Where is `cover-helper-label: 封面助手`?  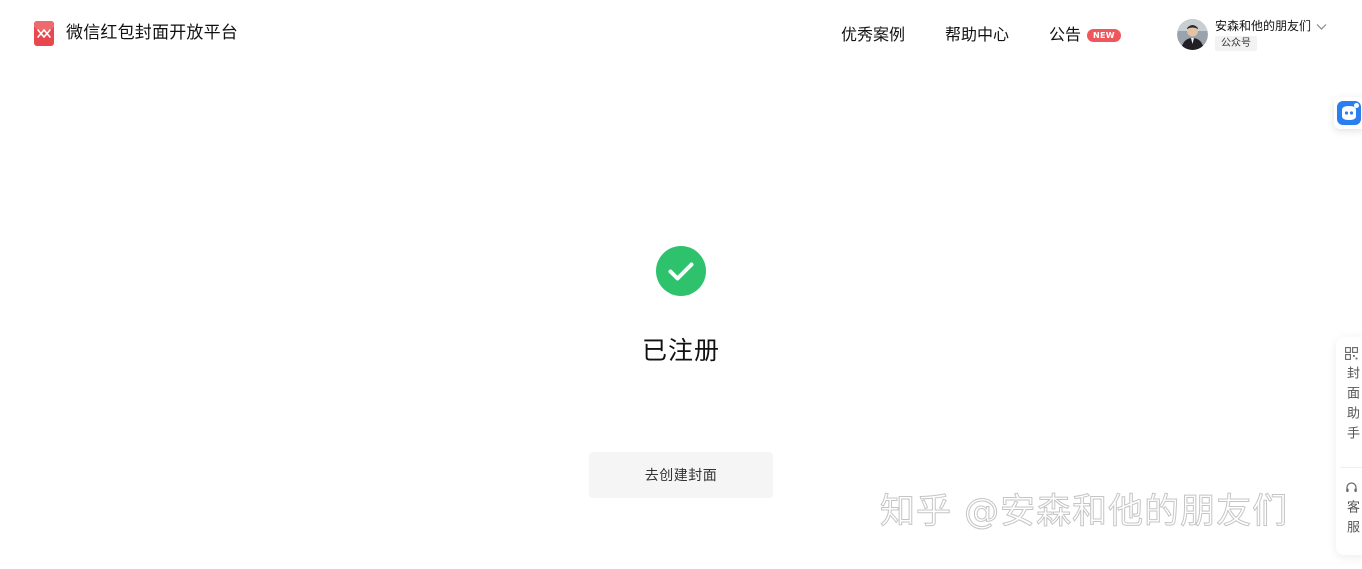
cover-helper-label: 封面助手 is located at coordinates (1351, 406).